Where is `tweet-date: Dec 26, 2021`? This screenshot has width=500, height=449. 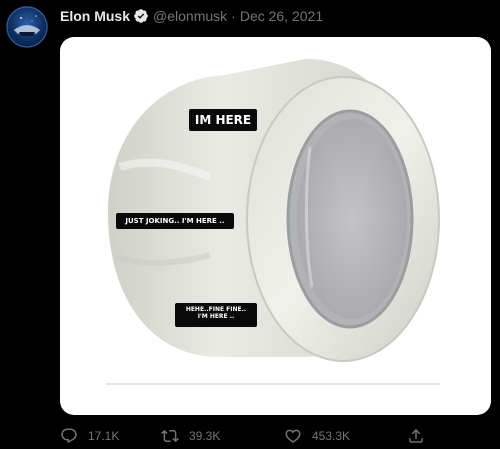 tweet-date: Dec 26, 2021 is located at coordinates (281, 16).